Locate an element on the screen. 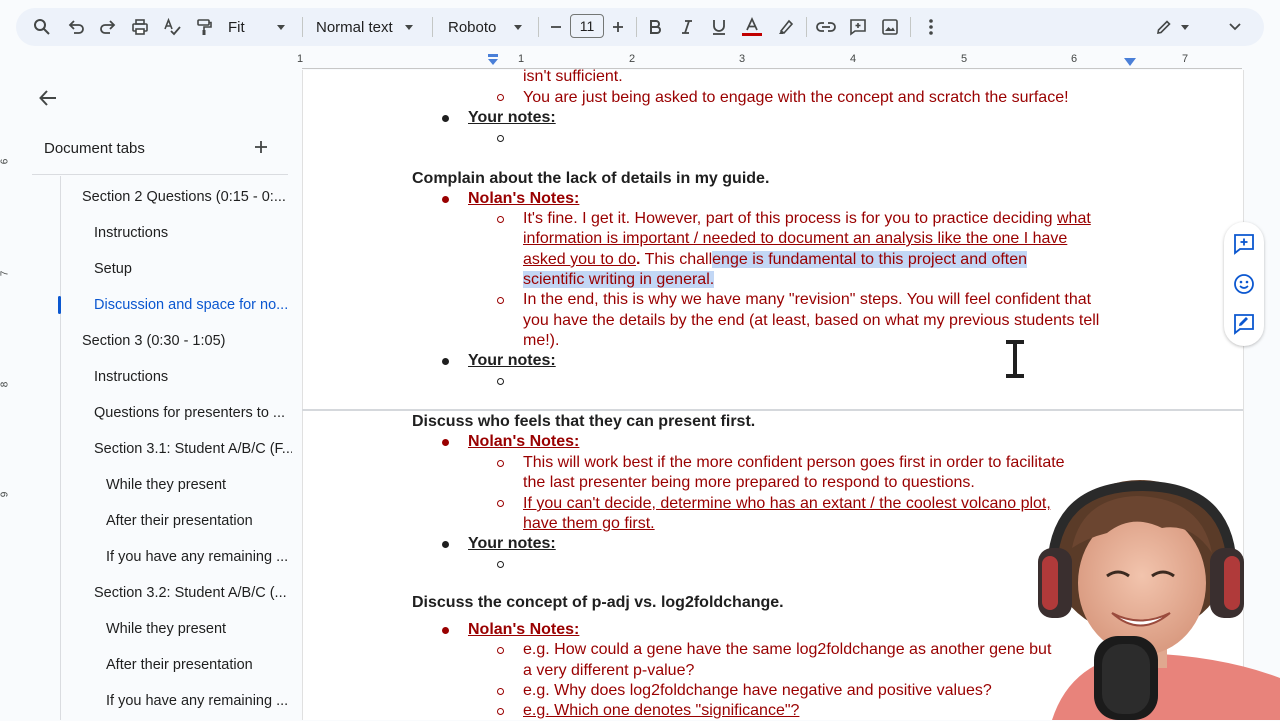 Image resolution: width=1280 pixels, height=721 pixels. webcam-overlay is located at coordinates (1146, 599).